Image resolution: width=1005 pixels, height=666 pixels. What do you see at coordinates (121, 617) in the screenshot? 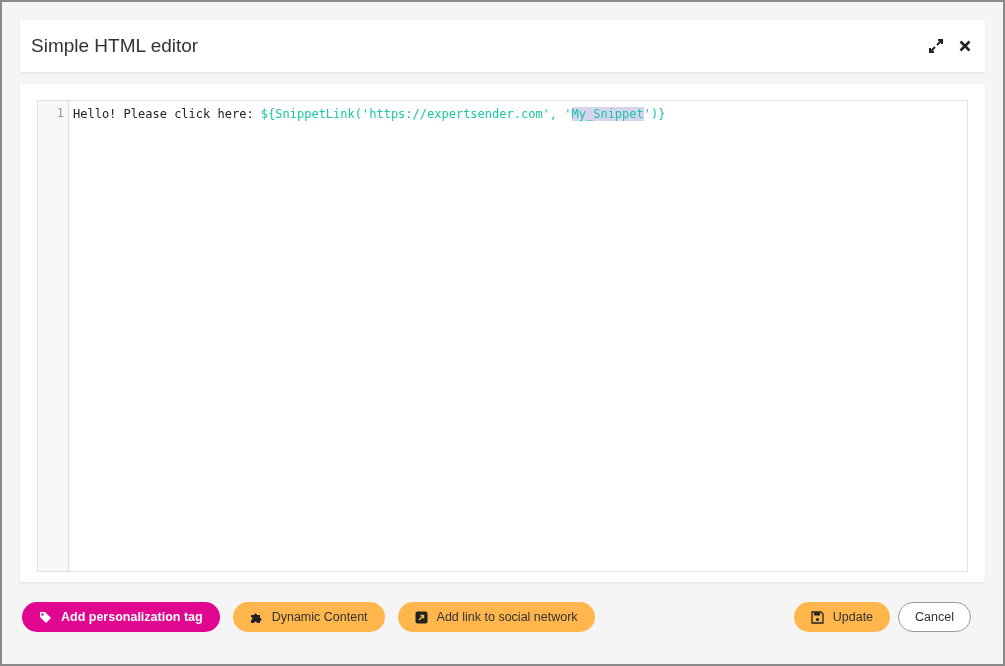
I see `add-tag-button: Add personalization tag` at bounding box center [121, 617].